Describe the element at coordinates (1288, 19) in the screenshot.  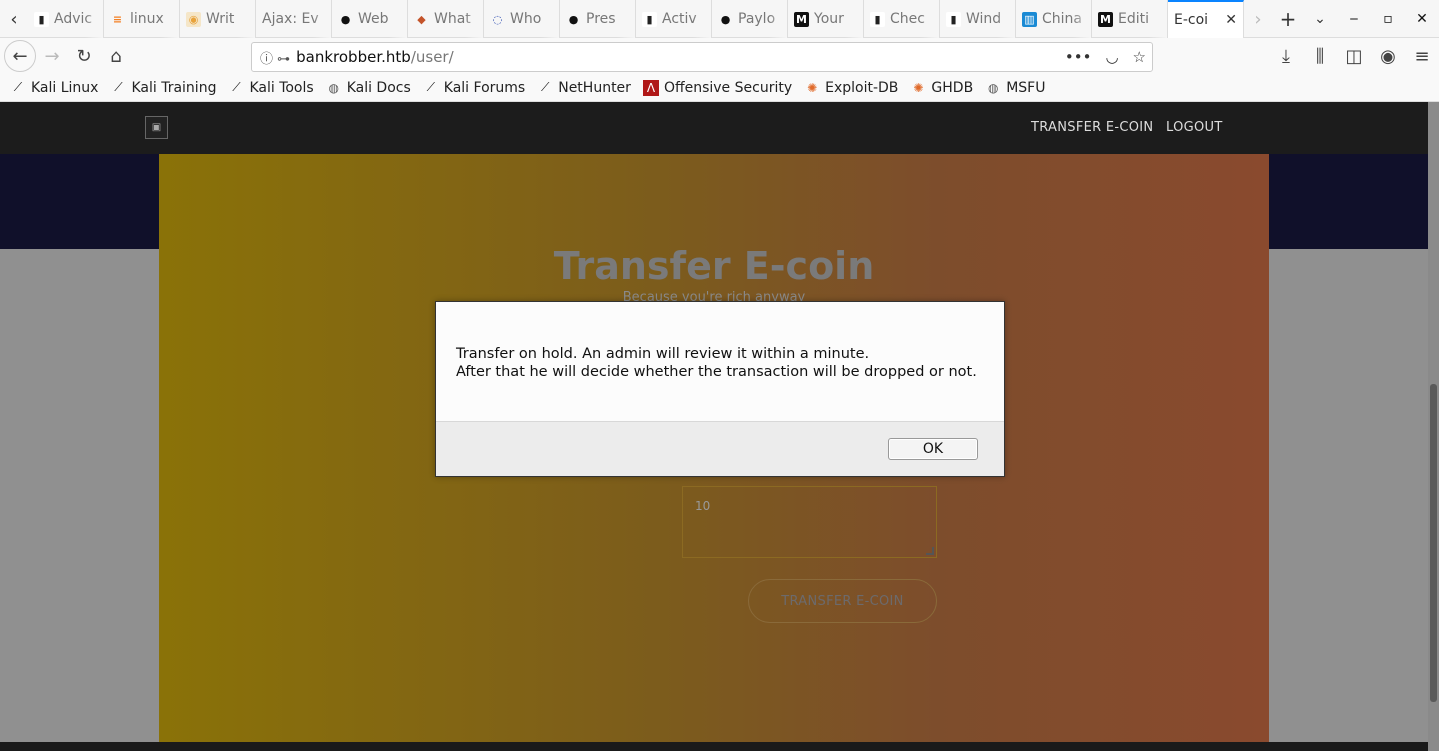
I see `new-tab-icon: +` at that location.